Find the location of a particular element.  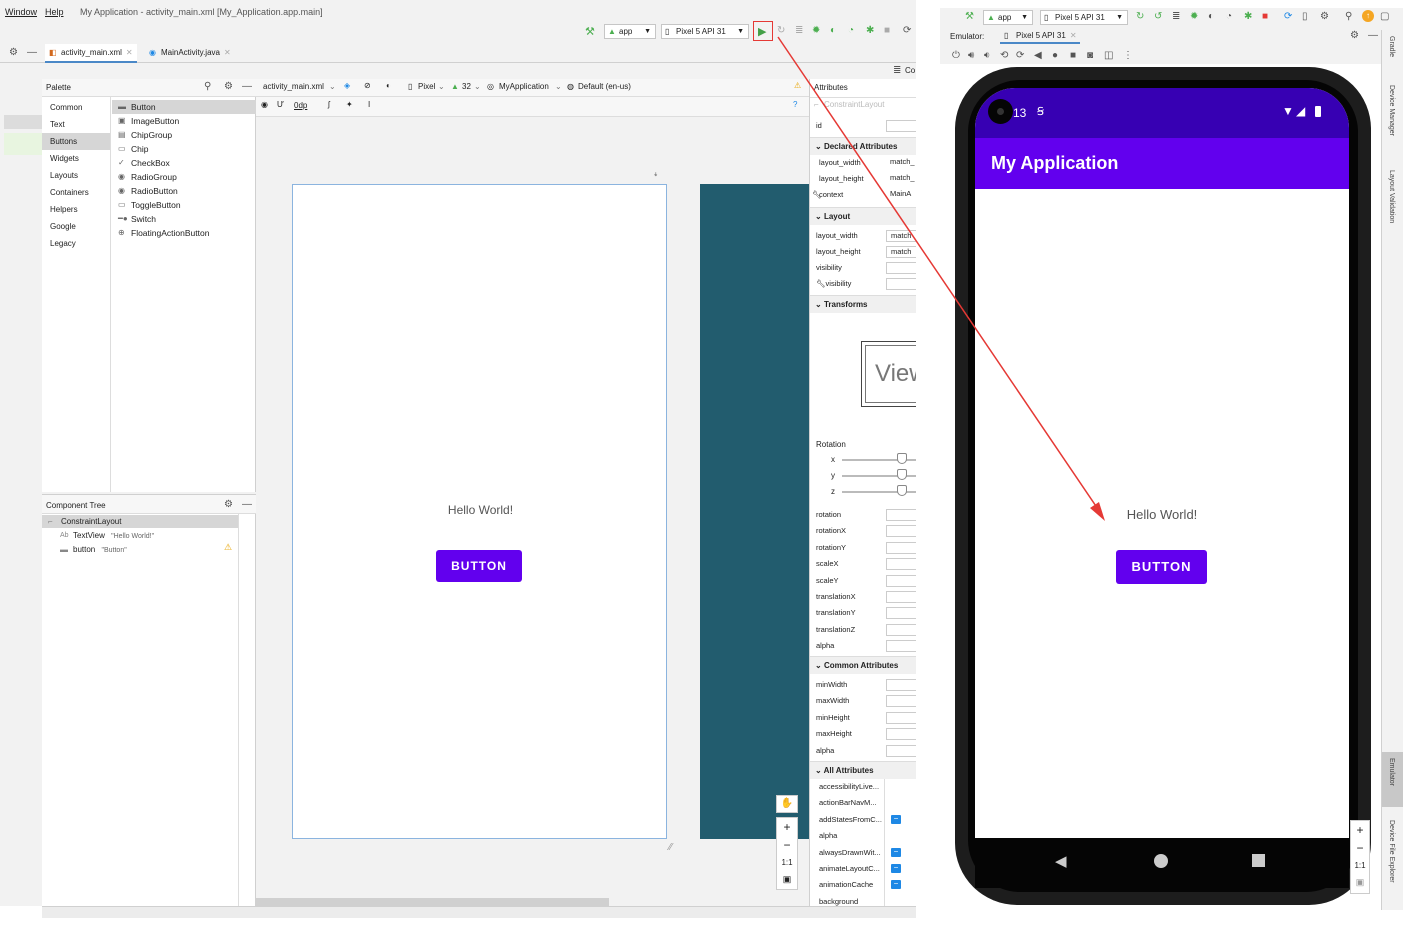

palette-item-radiobutton: ◉ RadioButton is located at coordinates (184, 191).